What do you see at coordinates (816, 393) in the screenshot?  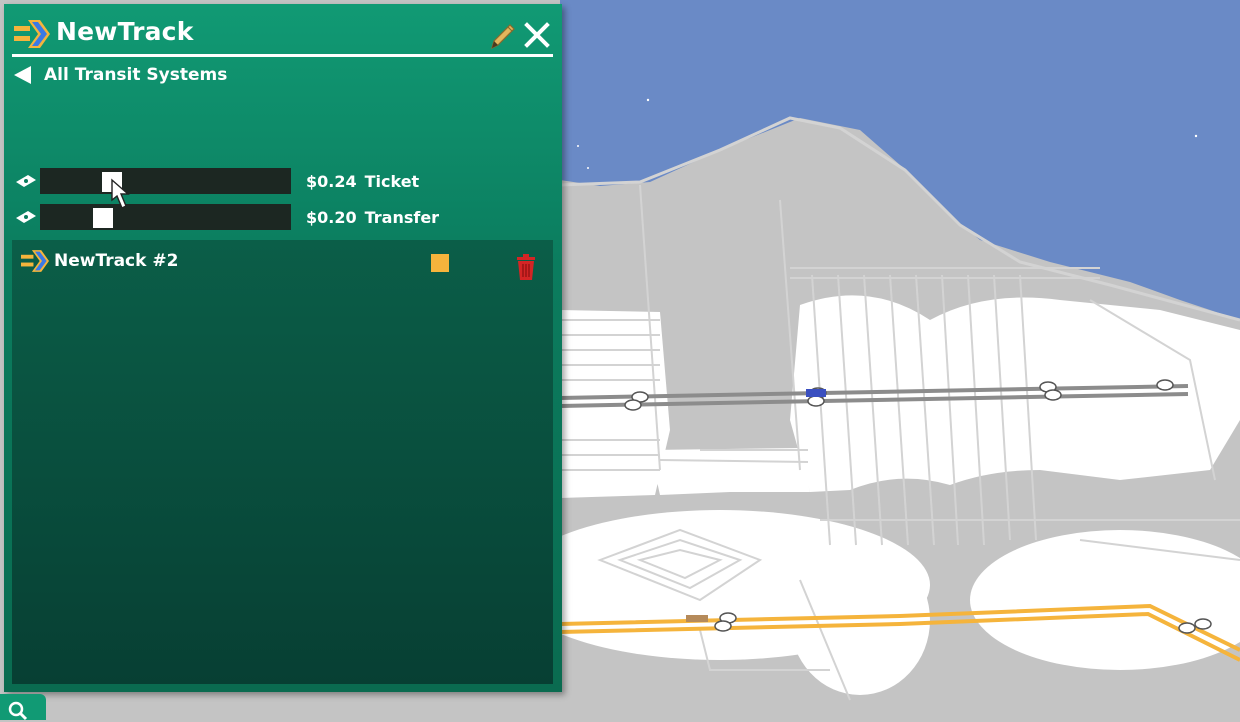 I see `blue-train` at bounding box center [816, 393].